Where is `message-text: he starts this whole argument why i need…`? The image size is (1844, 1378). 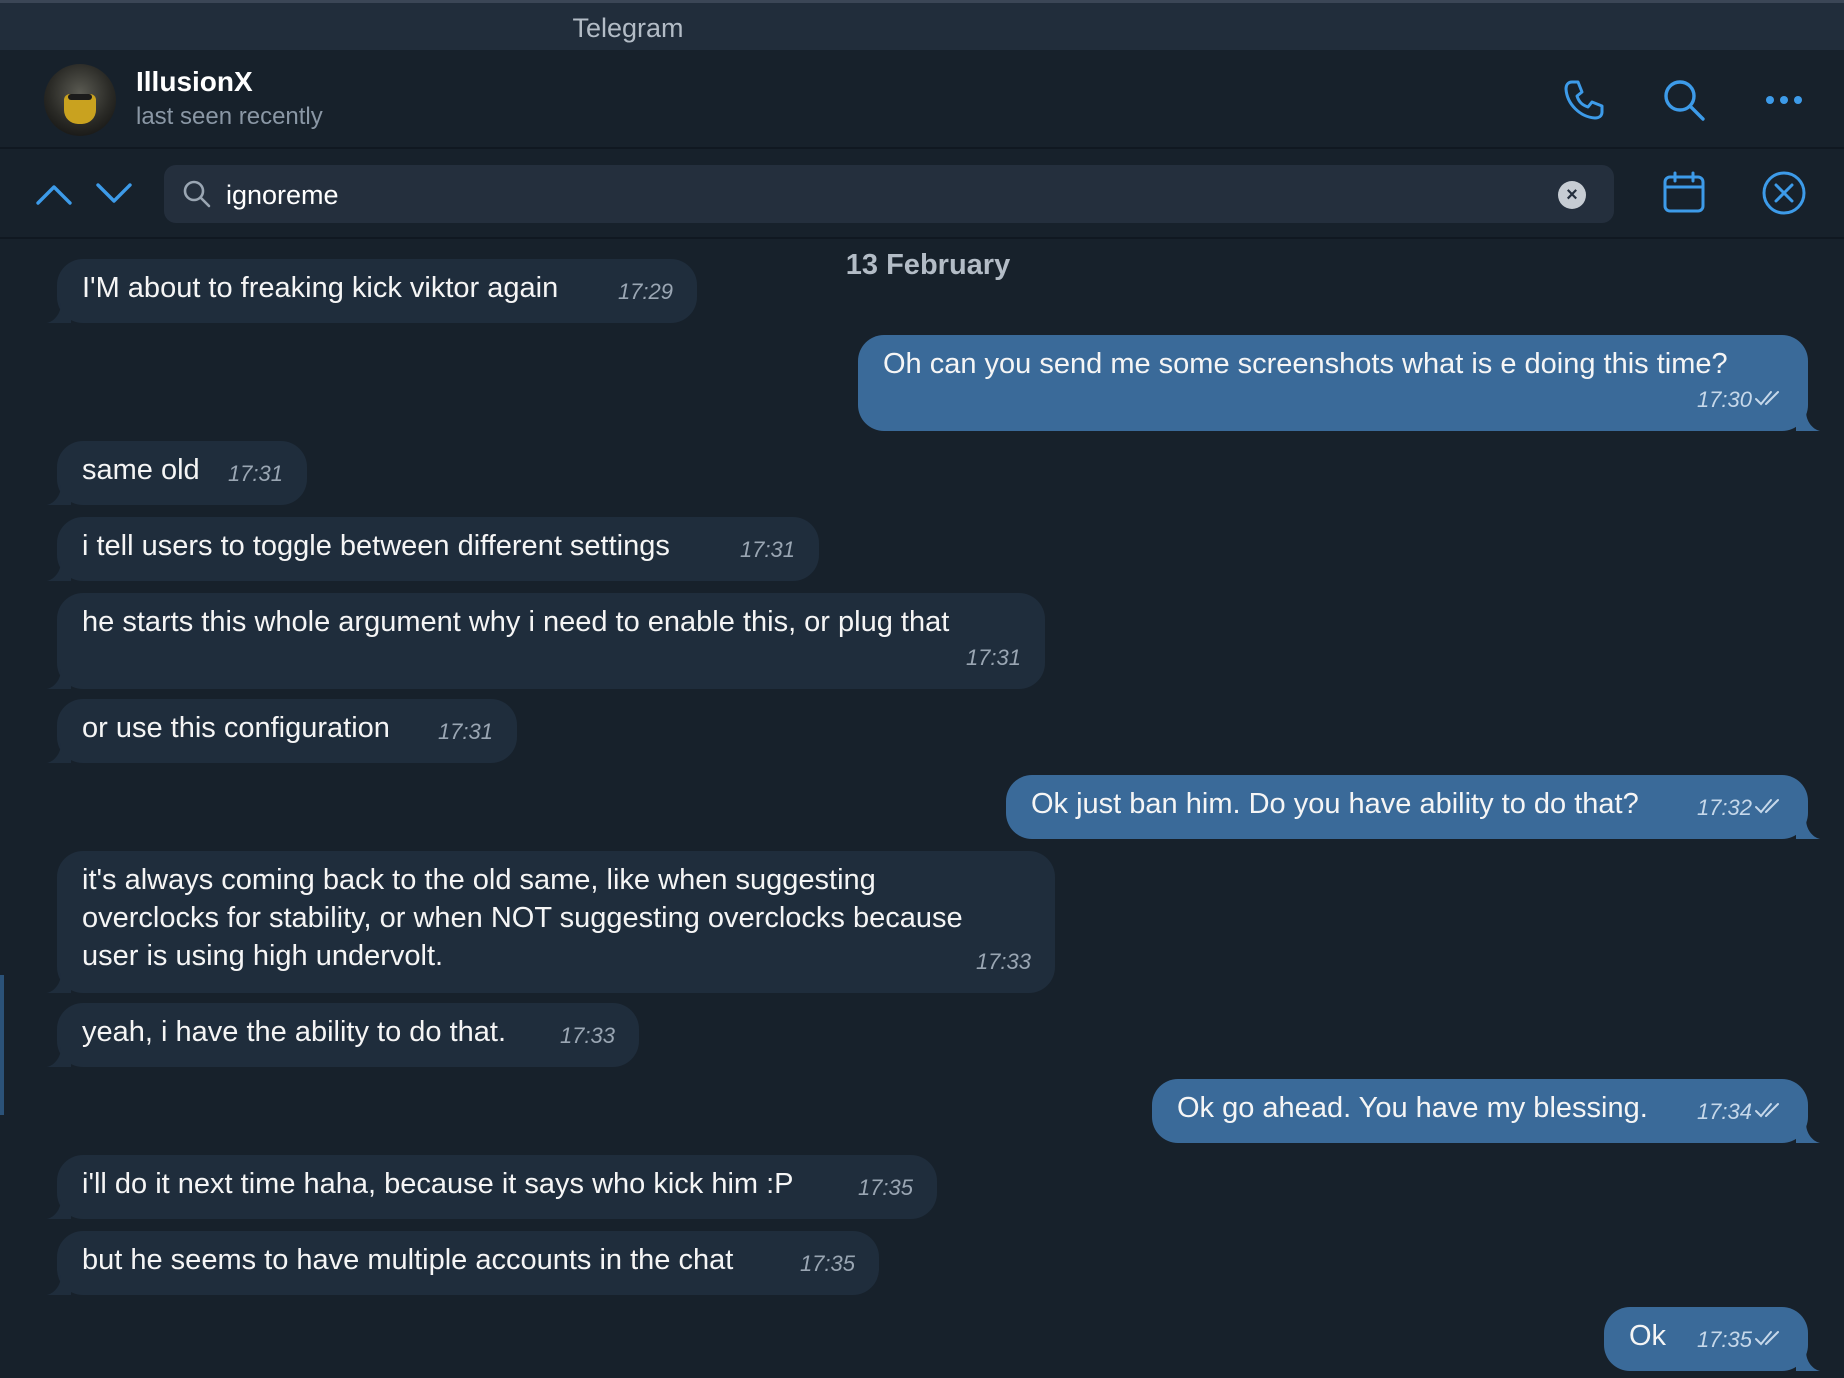
message-text: he starts this whole argument why i need… is located at coordinates (516, 622).